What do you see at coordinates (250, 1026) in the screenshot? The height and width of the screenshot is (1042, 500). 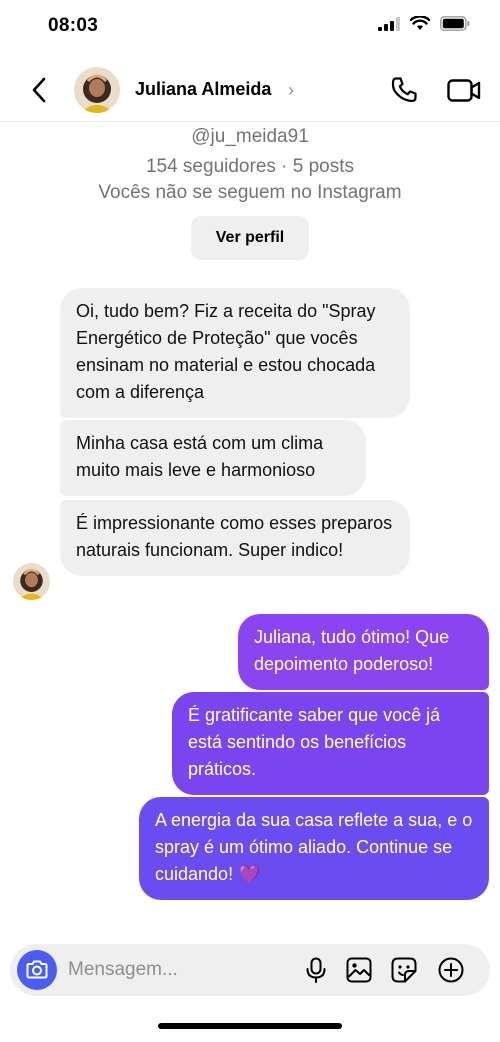 I see `home-indicator` at bounding box center [250, 1026].